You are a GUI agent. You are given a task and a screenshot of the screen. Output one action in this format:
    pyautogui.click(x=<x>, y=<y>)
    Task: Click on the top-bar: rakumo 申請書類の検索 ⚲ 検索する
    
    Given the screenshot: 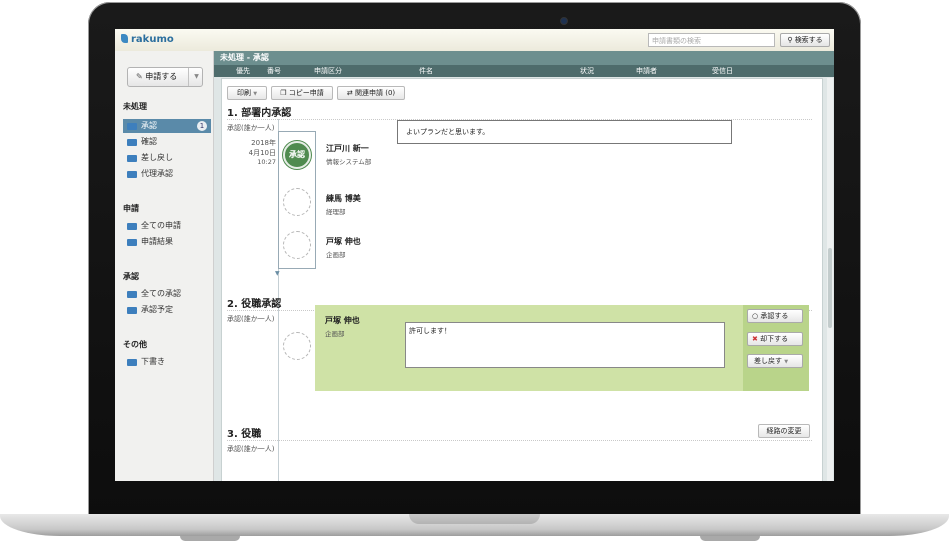 What is the action you would take?
    pyautogui.click(x=474, y=40)
    